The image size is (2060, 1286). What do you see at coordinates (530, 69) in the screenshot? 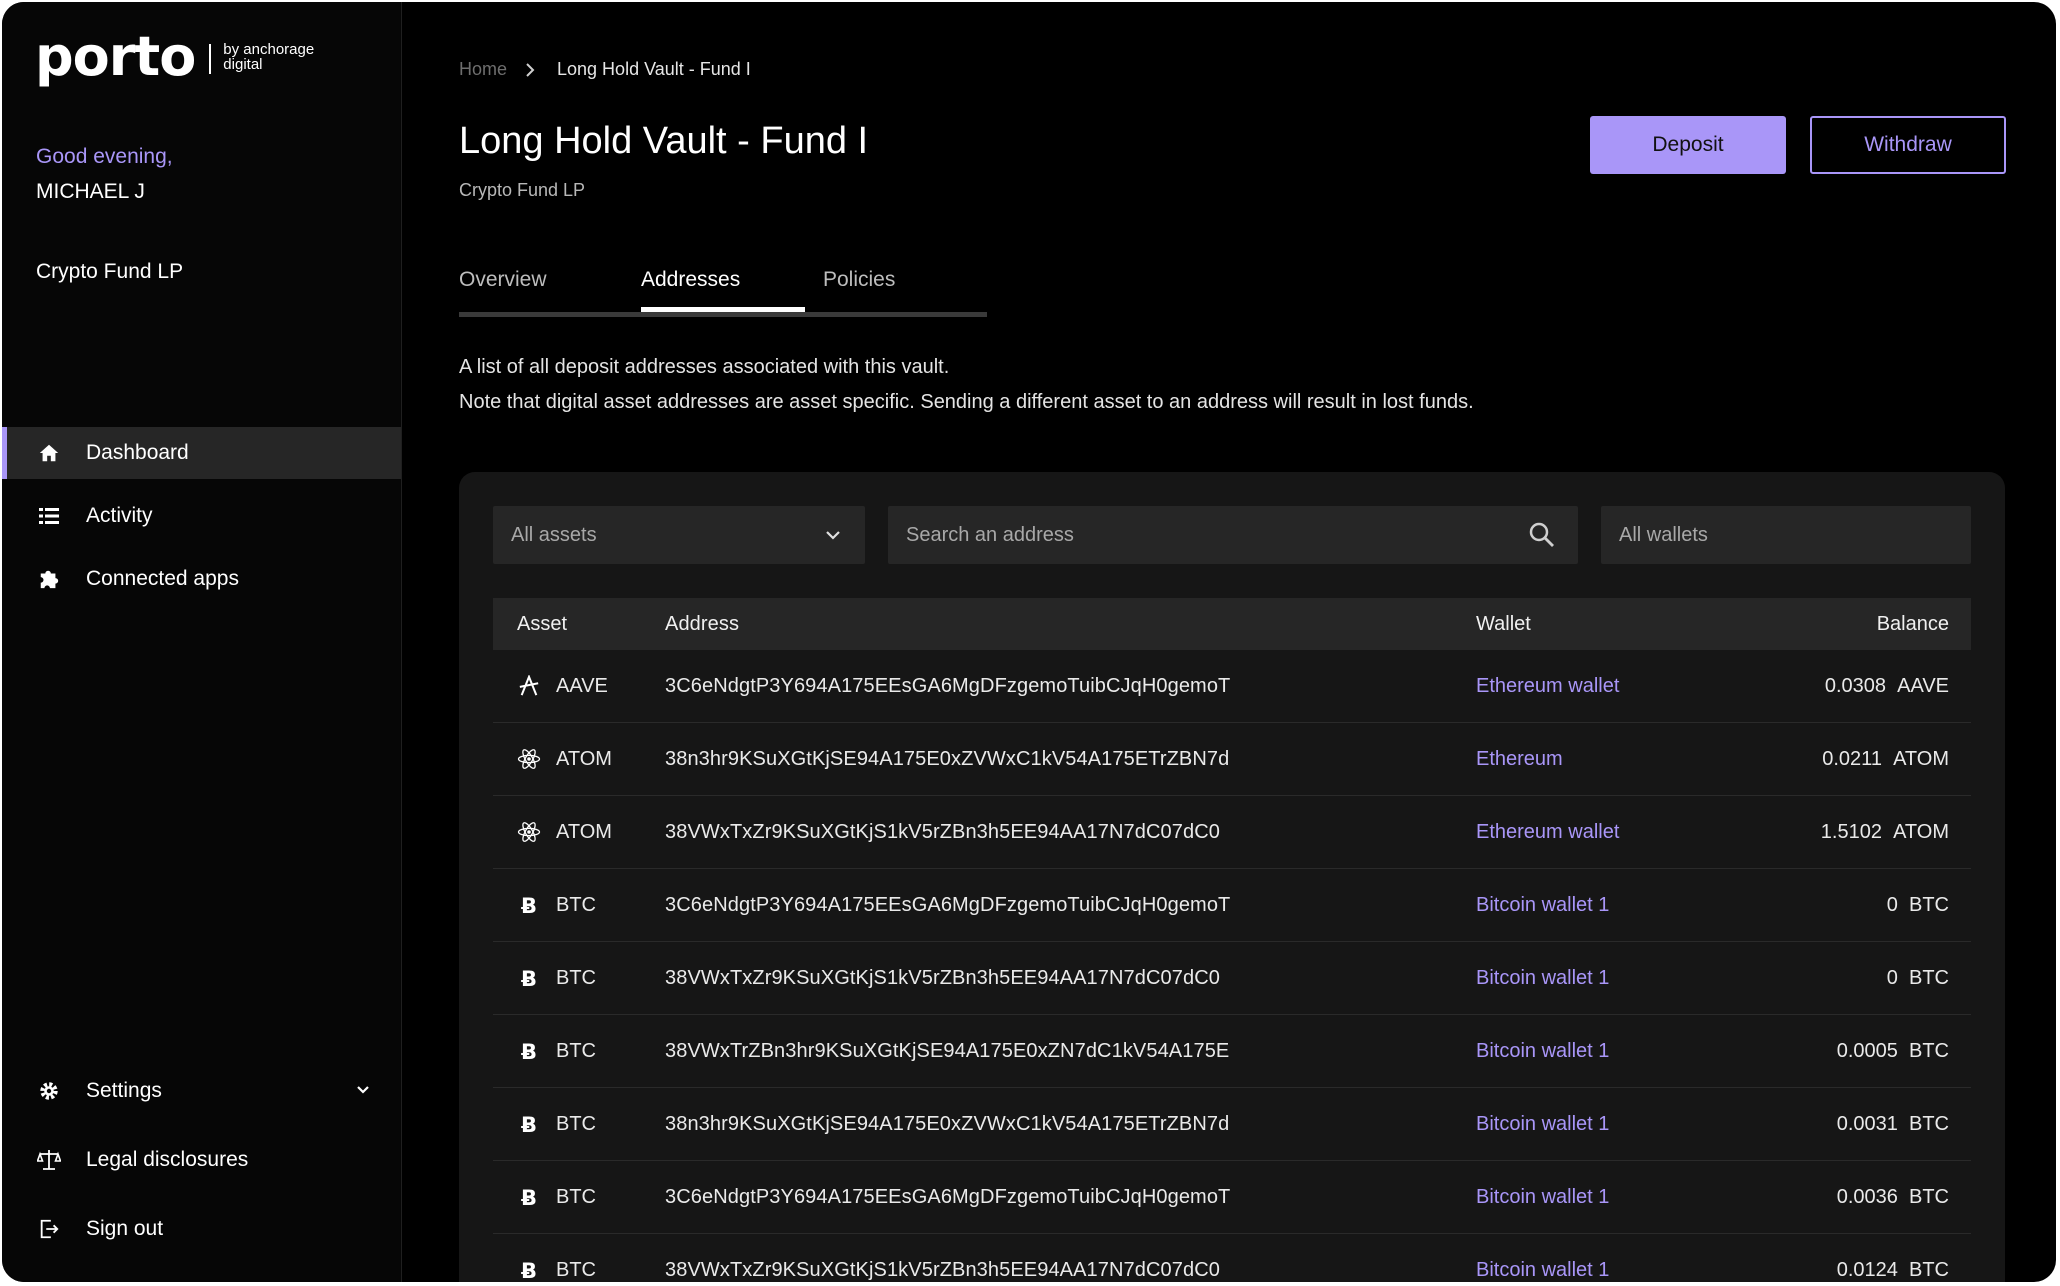
I see `chevron-right-icon` at bounding box center [530, 69].